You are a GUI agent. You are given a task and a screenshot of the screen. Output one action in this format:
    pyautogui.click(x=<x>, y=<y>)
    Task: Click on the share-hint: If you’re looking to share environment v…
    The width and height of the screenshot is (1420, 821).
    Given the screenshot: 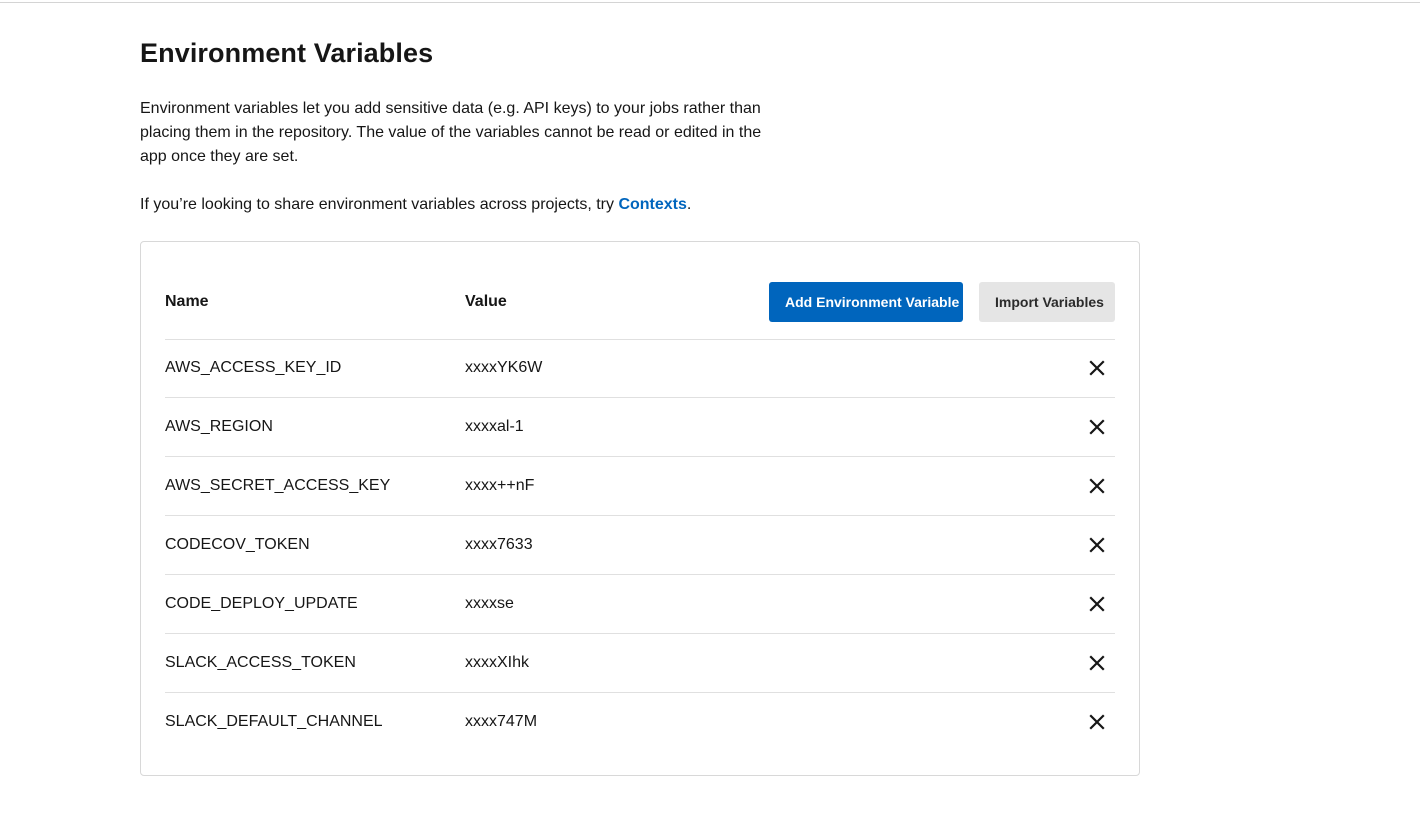 What is the action you would take?
    pyautogui.click(x=415, y=205)
    